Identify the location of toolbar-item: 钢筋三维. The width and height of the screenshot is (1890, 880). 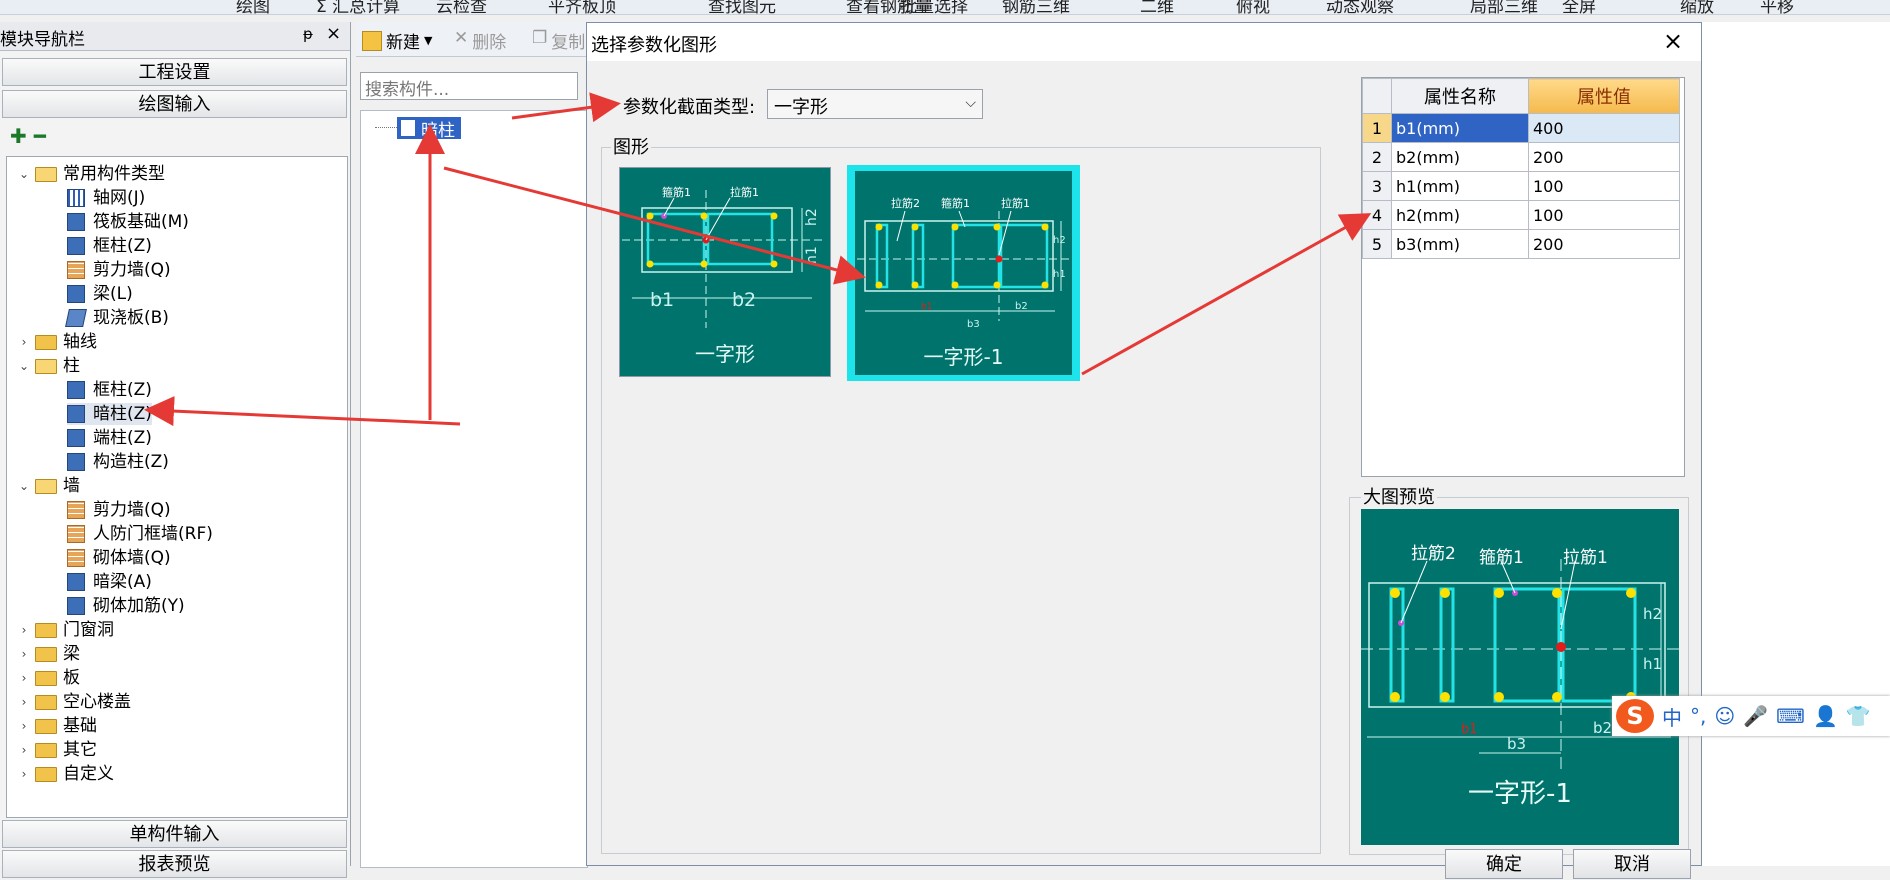
(1036, 7).